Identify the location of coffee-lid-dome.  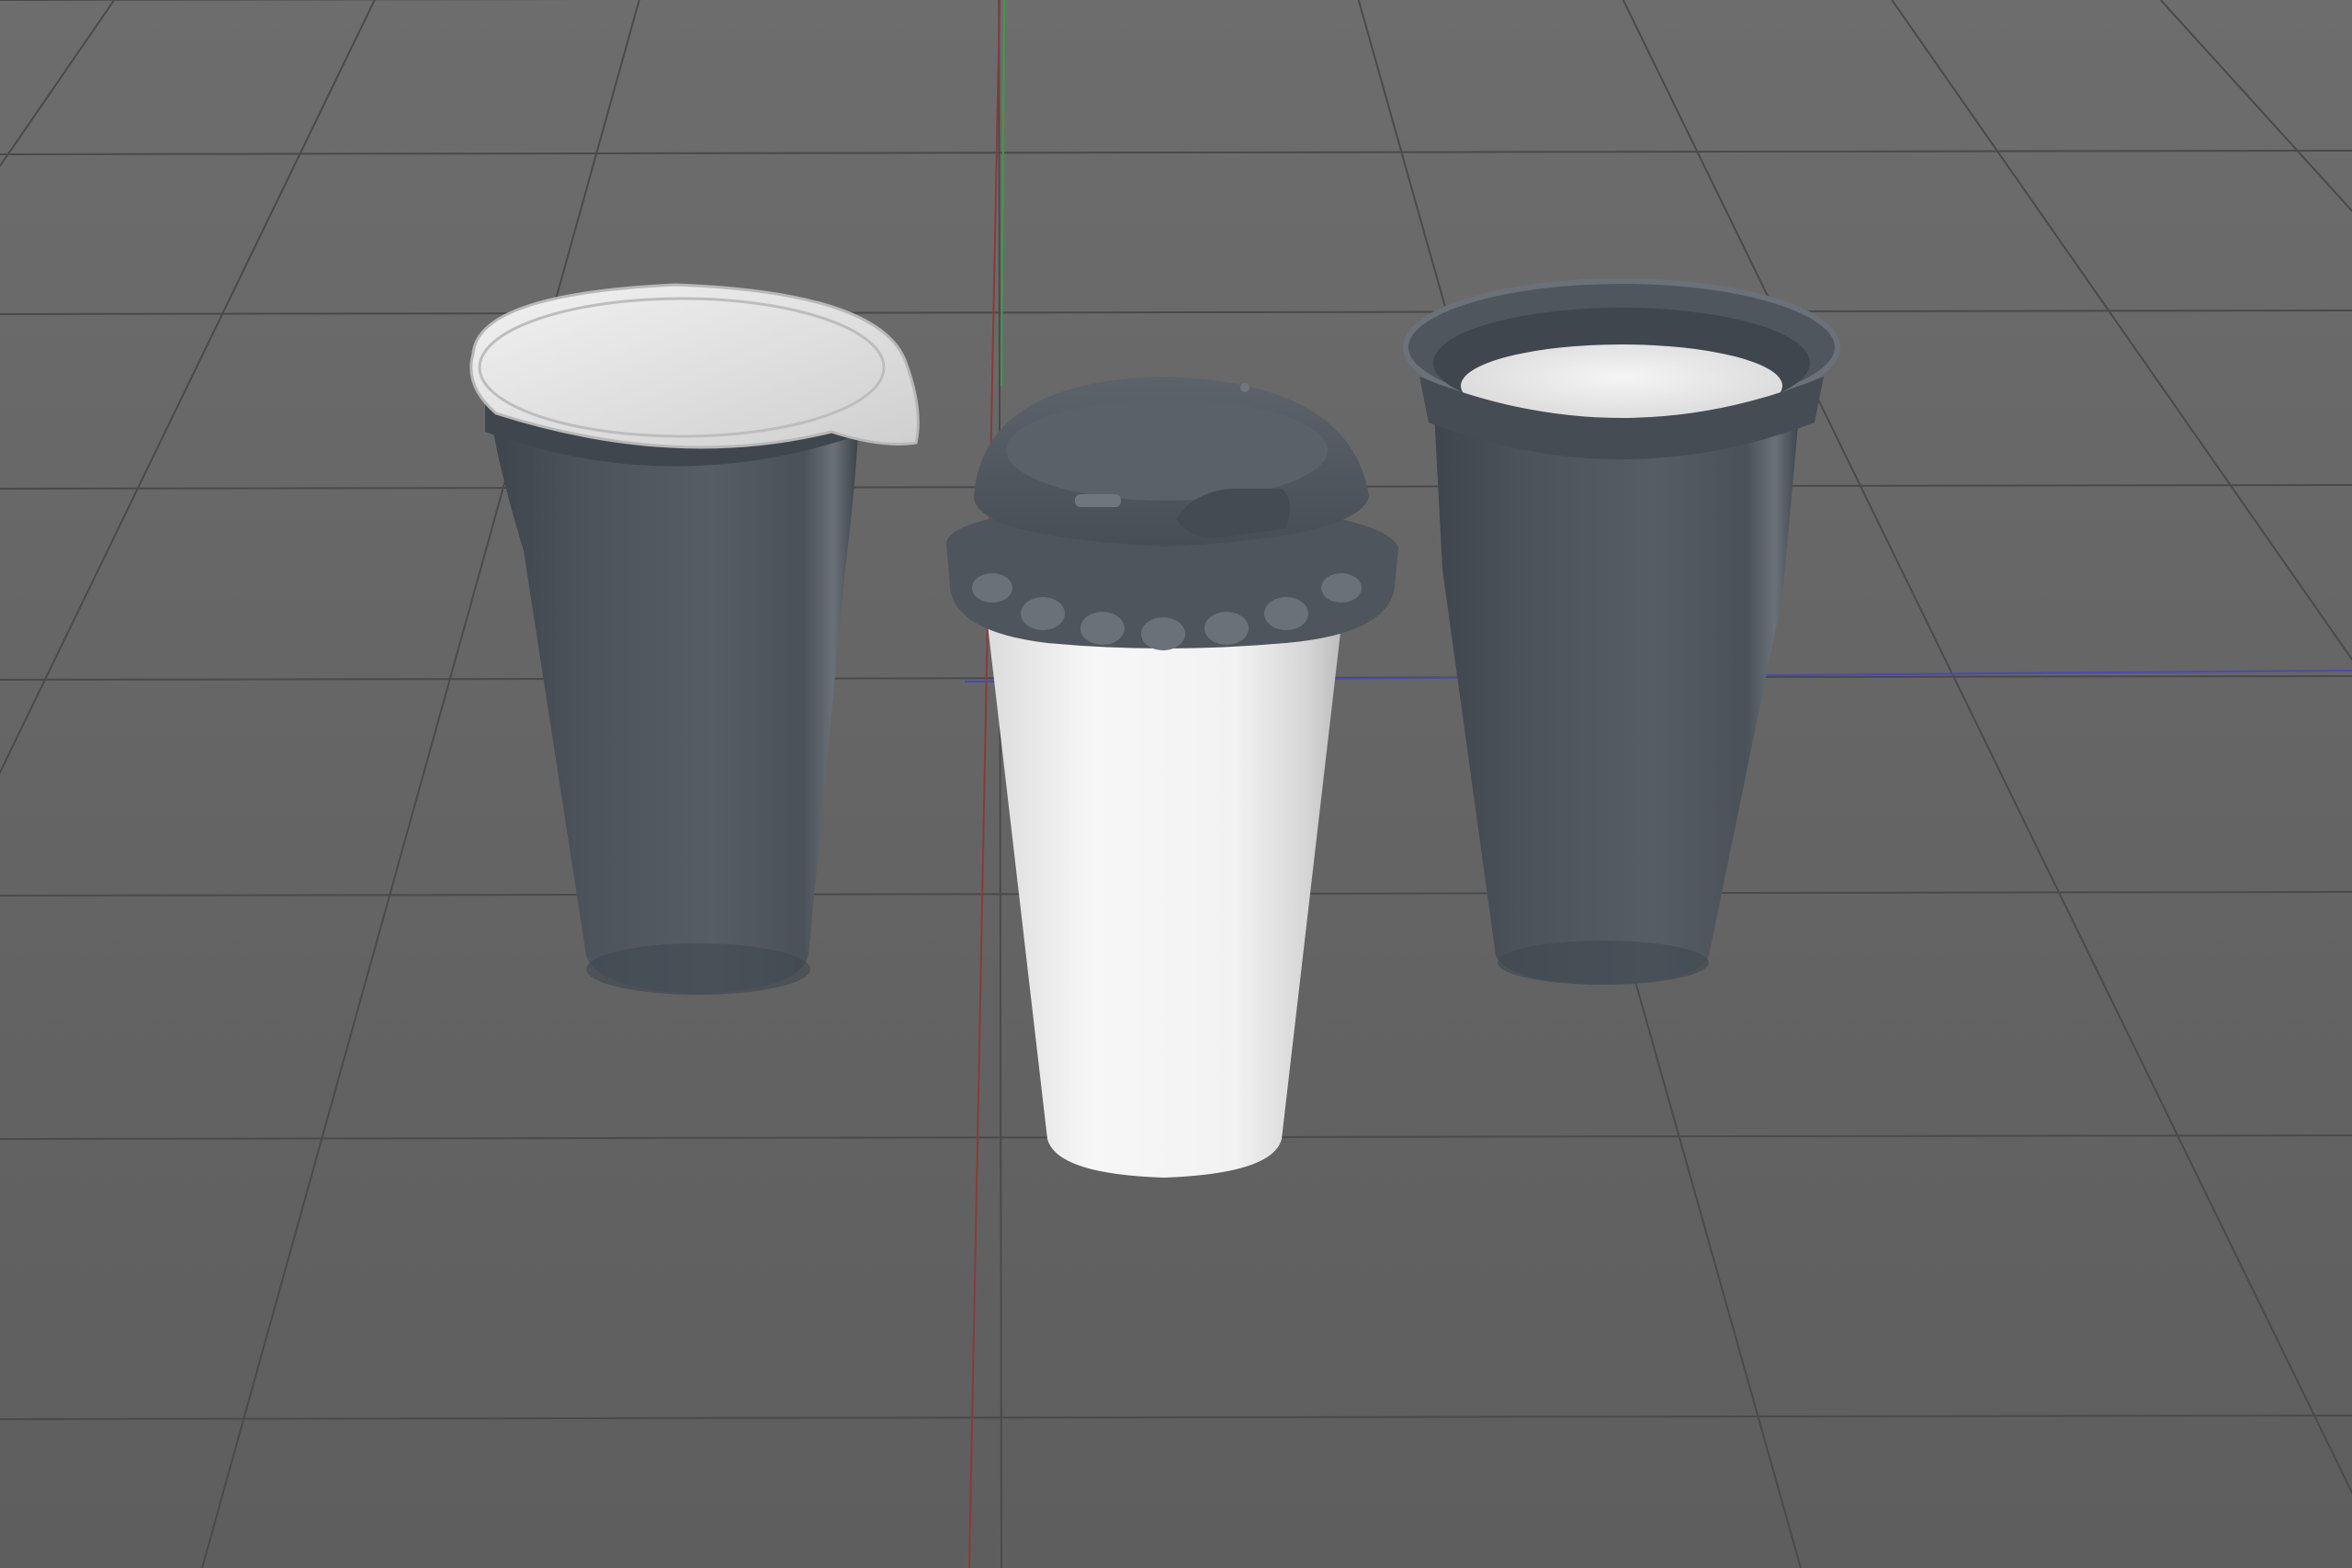
(1167, 451).